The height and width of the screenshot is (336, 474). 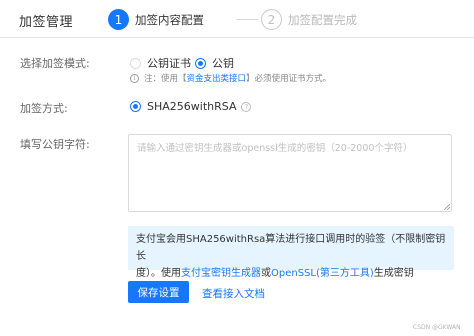 I want to click on sign-mode-label: 选择加签模式:, so click(x=55, y=63).